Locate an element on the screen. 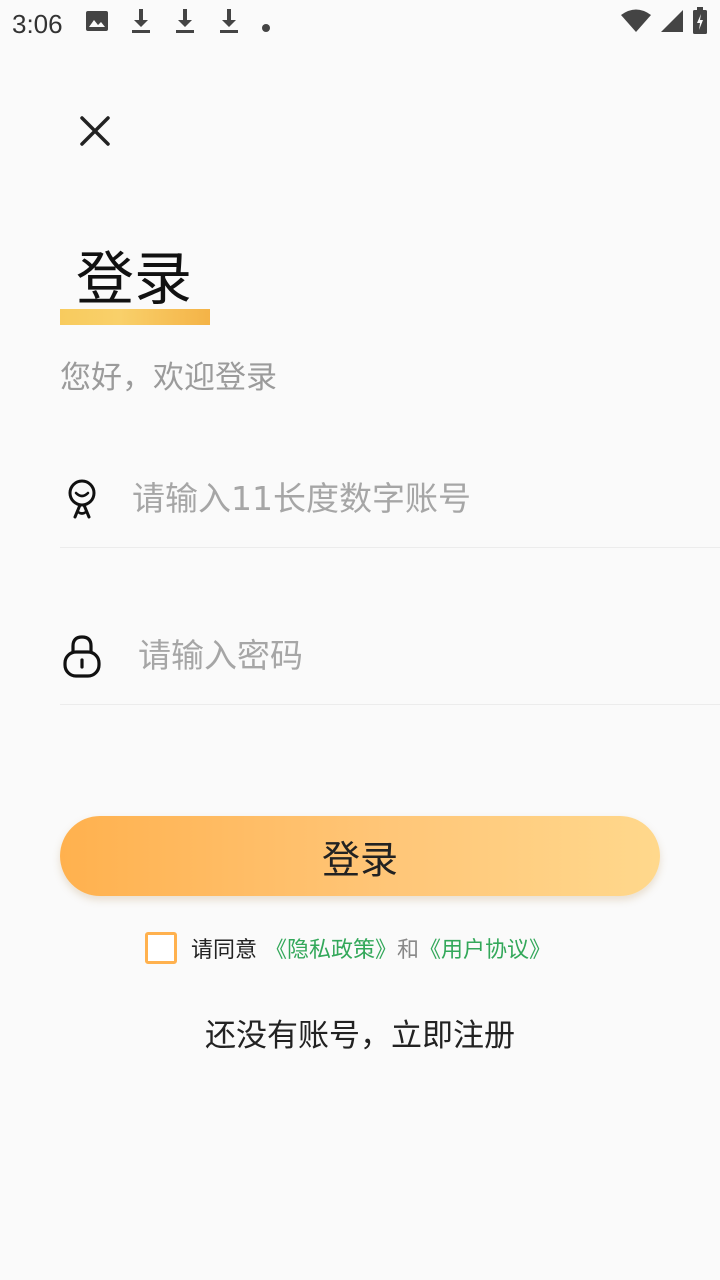  close-button is located at coordinates (95, 133).